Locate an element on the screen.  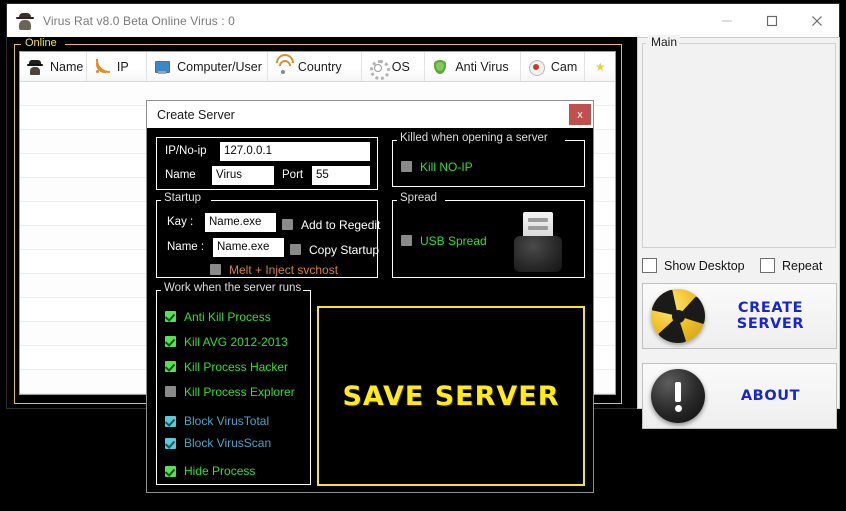
column-header-ip: IP is located at coordinates (117, 66).